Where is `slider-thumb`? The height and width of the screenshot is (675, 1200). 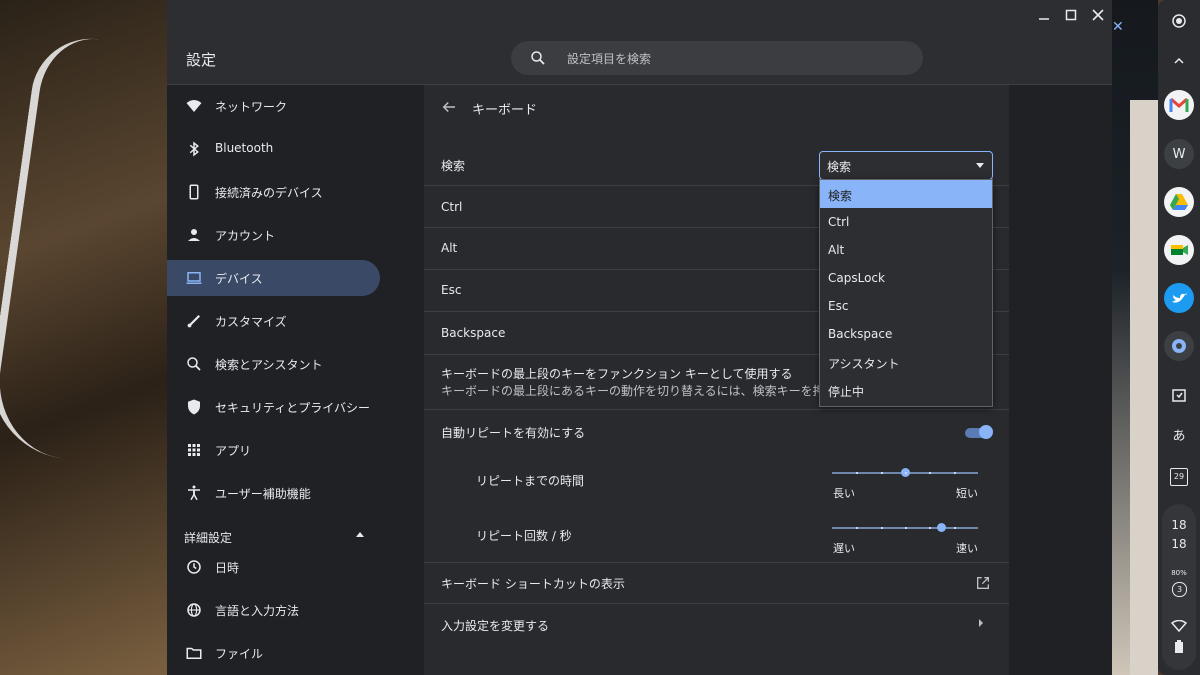
slider-thumb is located at coordinates (941, 527).